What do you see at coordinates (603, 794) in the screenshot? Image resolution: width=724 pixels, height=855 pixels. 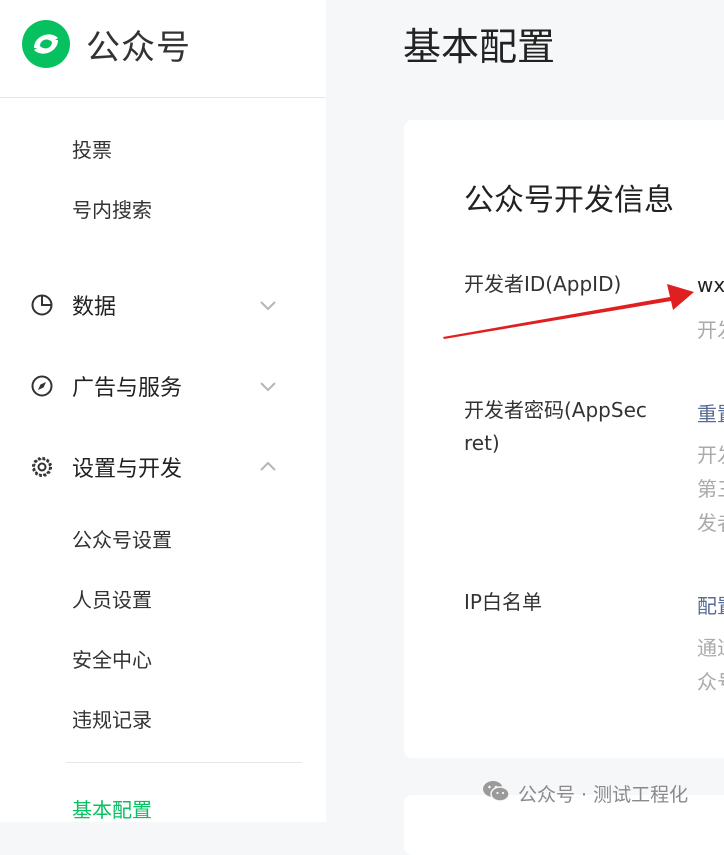 I see `watermark-text: 公众号 · 测试工程化` at bounding box center [603, 794].